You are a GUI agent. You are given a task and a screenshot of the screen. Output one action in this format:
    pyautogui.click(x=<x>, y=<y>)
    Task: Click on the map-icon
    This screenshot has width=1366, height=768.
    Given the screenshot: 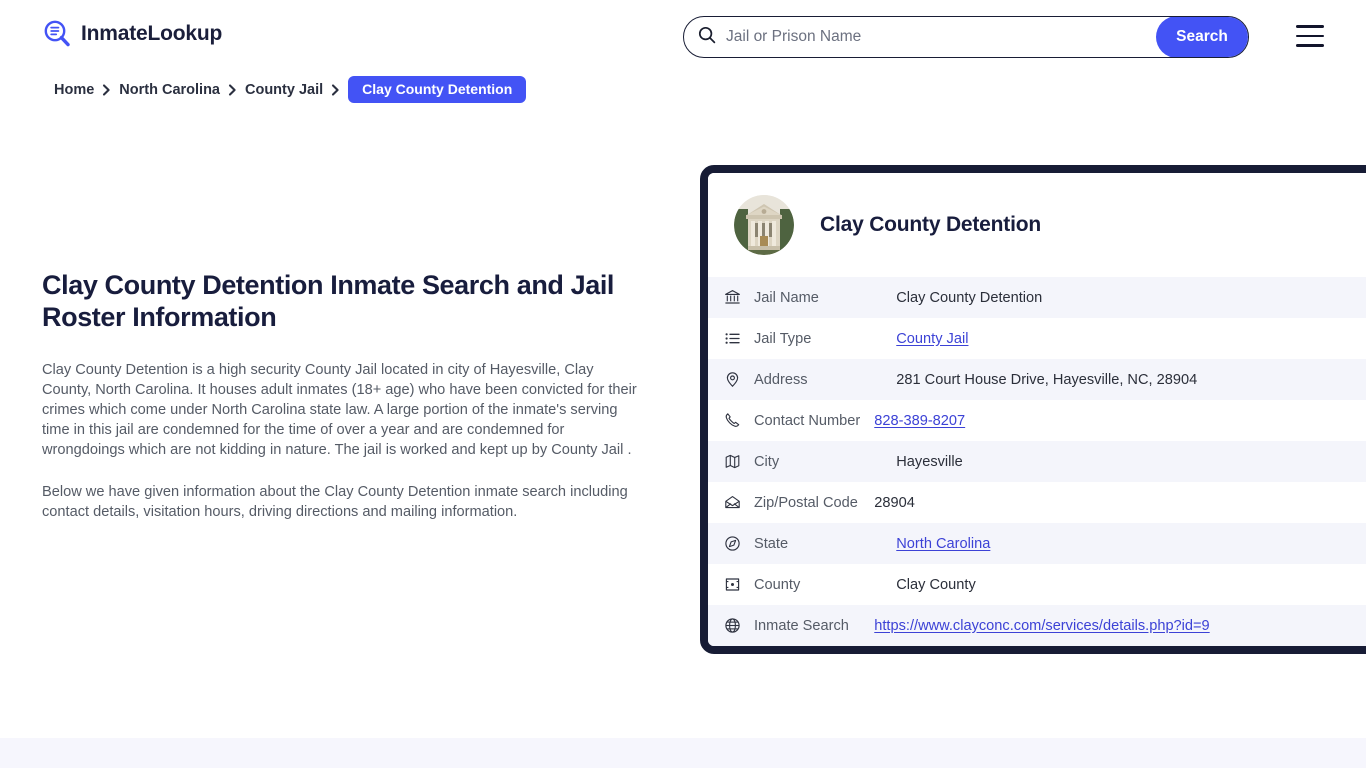 What is the action you would take?
    pyautogui.click(x=731, y=461)
    